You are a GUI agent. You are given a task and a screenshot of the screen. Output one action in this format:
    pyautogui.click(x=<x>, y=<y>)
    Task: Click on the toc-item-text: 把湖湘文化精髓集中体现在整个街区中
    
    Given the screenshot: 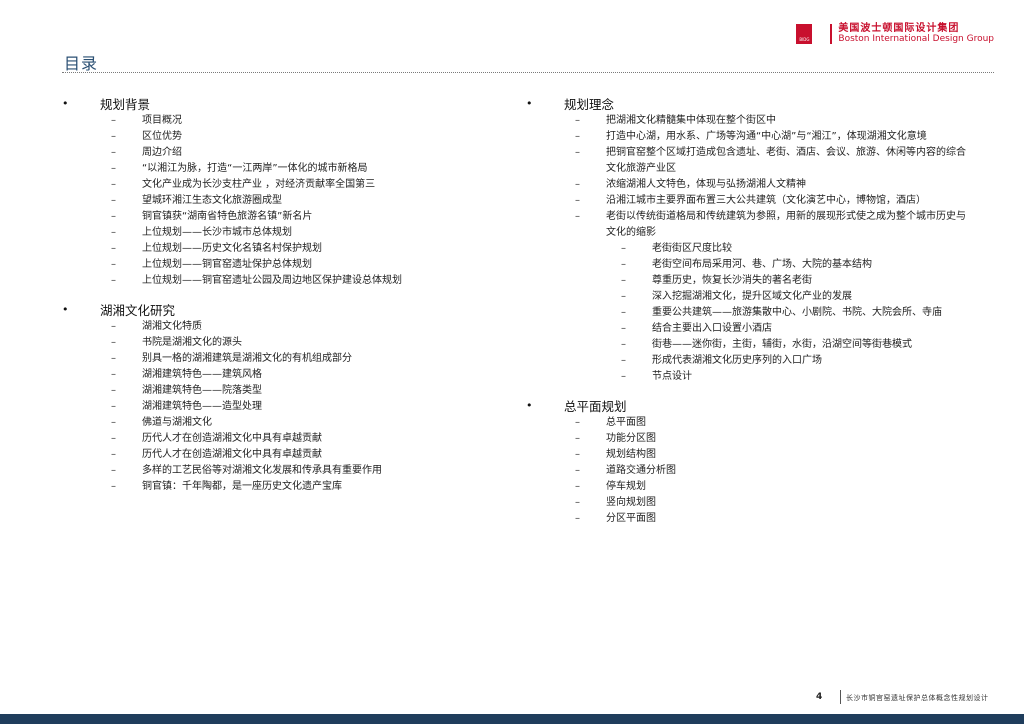 What is the action you would take?
    pyautogui.click(x=691, y=120)
    